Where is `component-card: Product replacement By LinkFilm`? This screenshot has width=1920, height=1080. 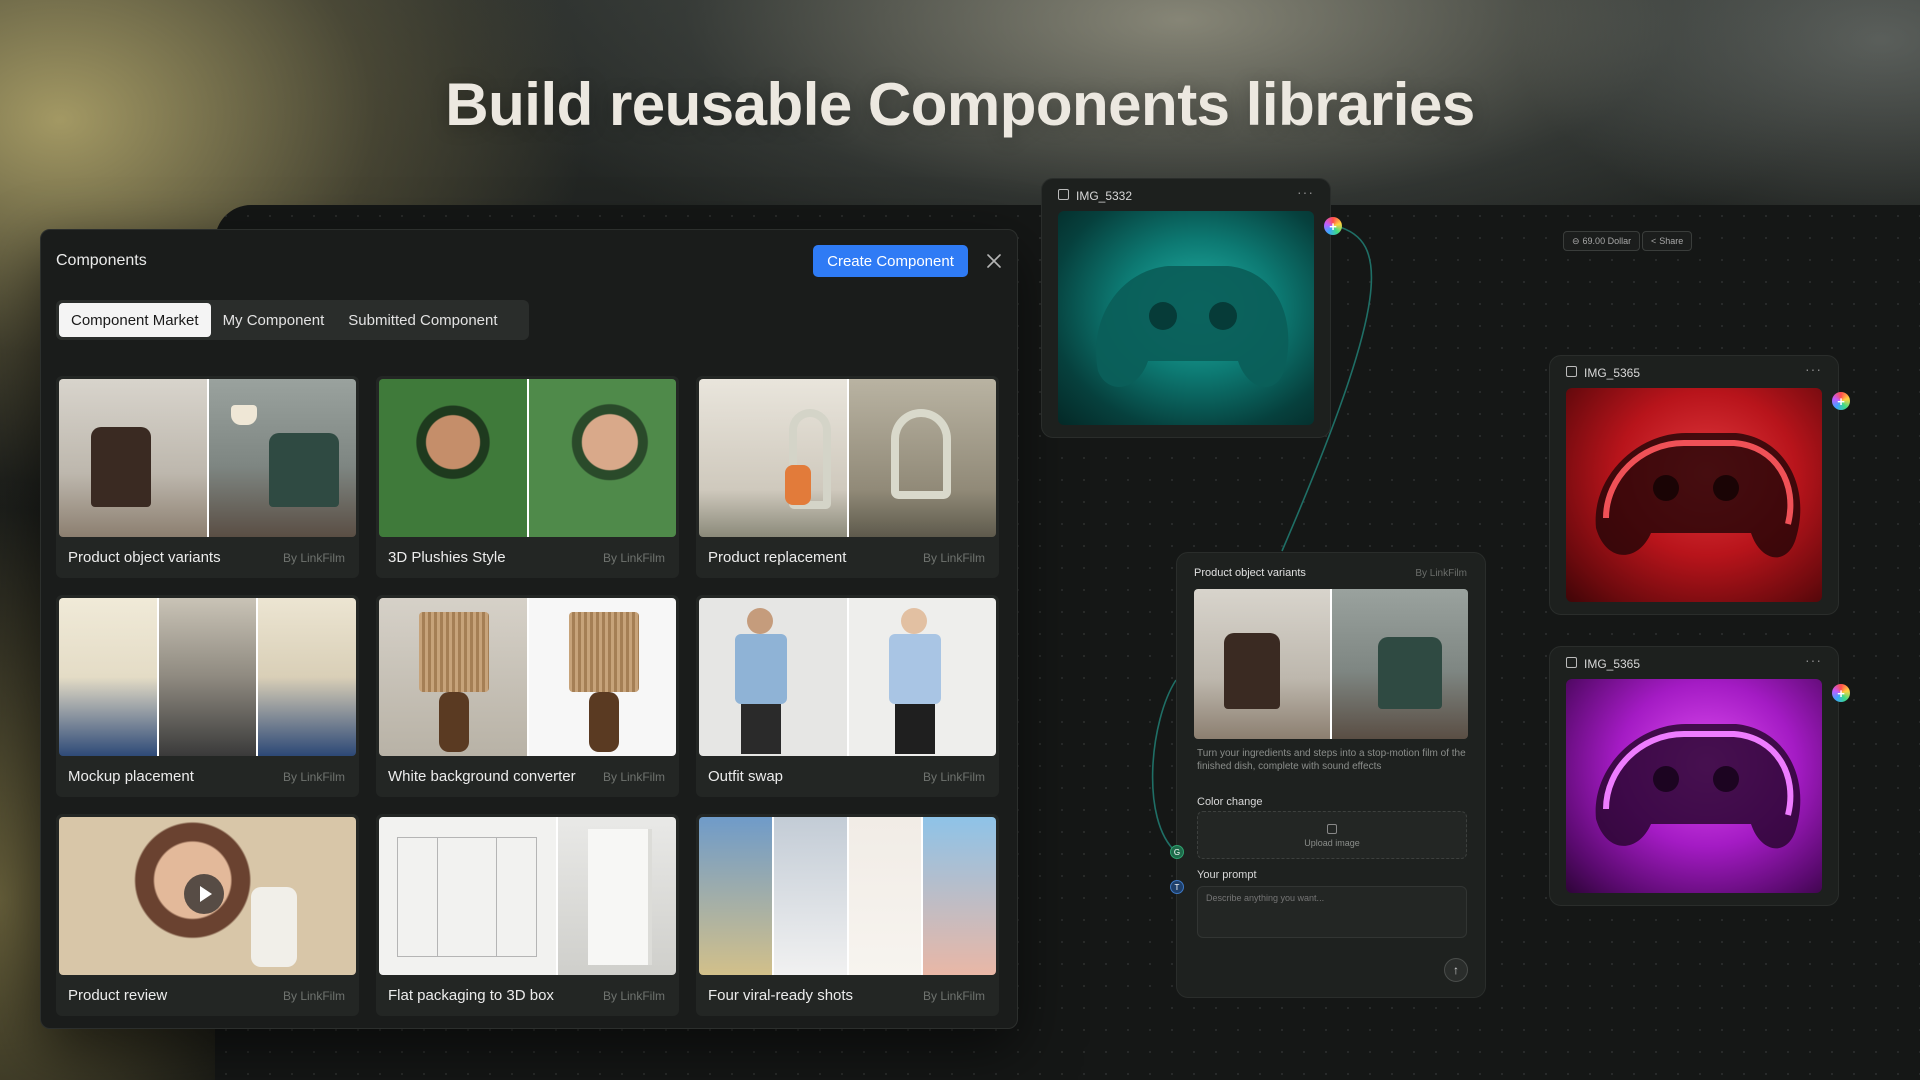 component-card: Product replacement By LinkFilm is located at coordinates (847, 477).